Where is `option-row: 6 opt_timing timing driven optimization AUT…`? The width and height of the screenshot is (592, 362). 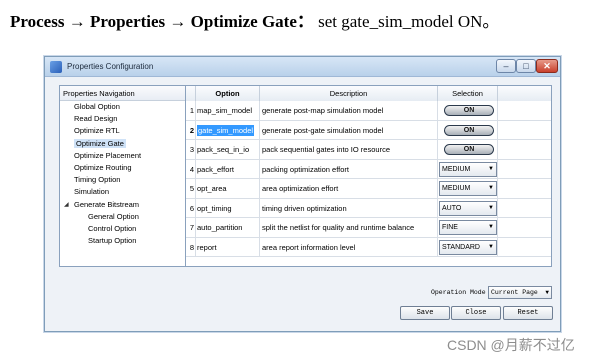
option-row: 6 opt_timing timing driven optimization AUT… is located at coordinates (368, 208).